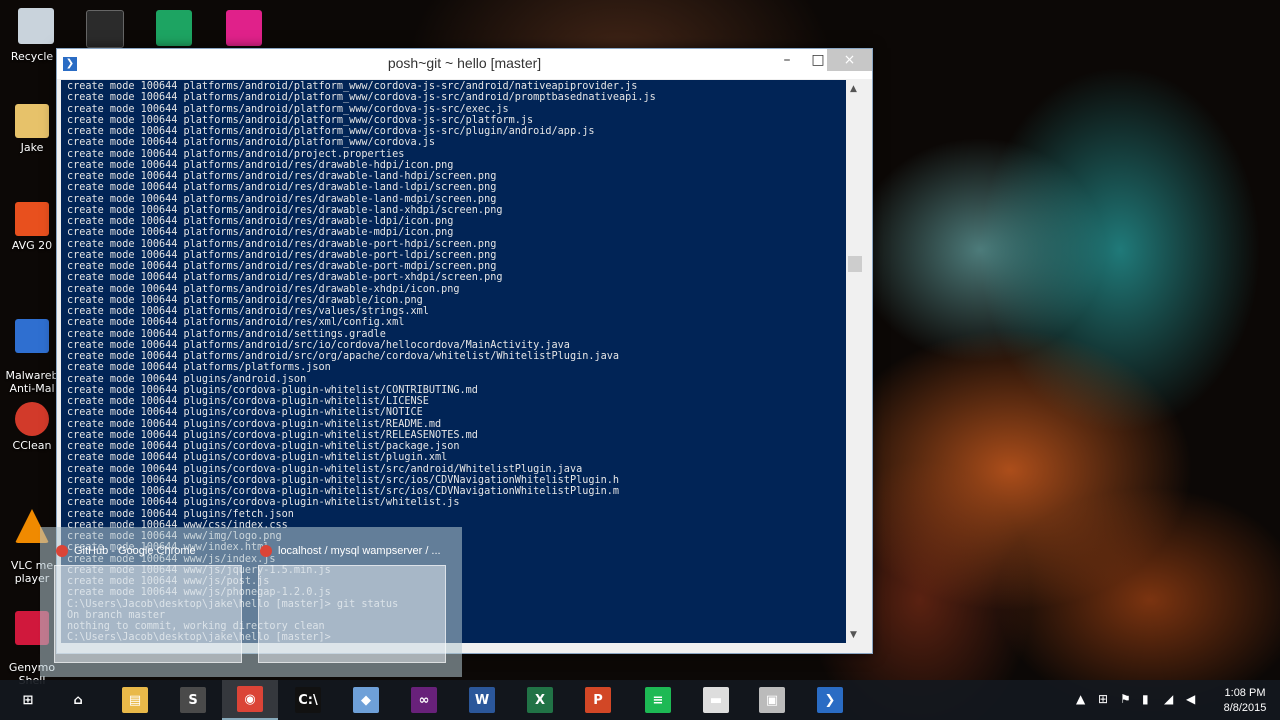 The width and height of the screenshot is (1280, 720). What do you see at coordinates (1140, 700) in the screenshot?
I see `system-tray: ▲ ⊞ ⚑ ▮ ◢ ◀` at bounding box center [1140, 700].